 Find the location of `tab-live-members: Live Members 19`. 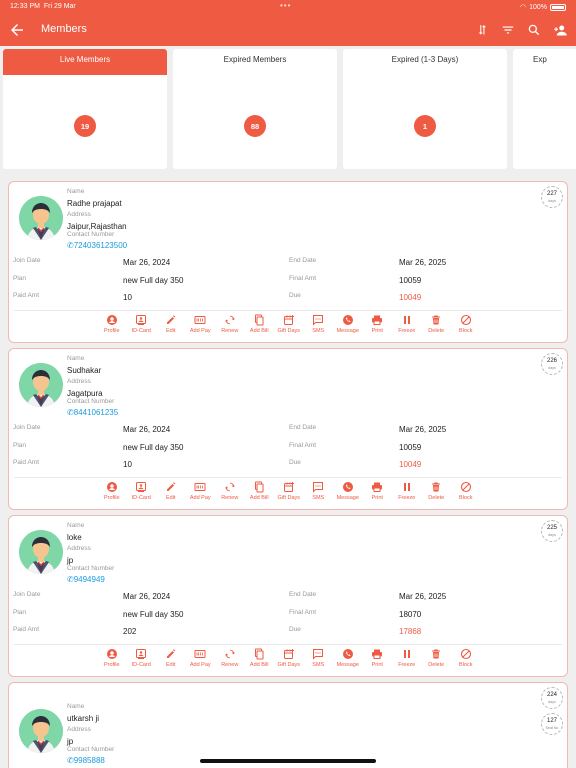

tab-live-members: Live Members 19 is located at coordinates (85, 109).